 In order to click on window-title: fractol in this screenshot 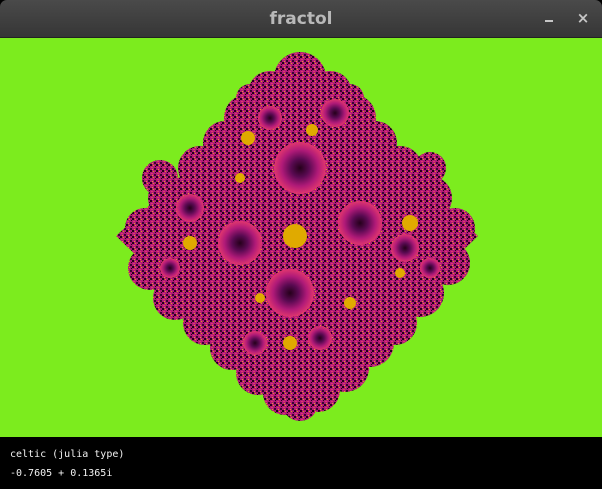, I will do `click(301, 19)`.